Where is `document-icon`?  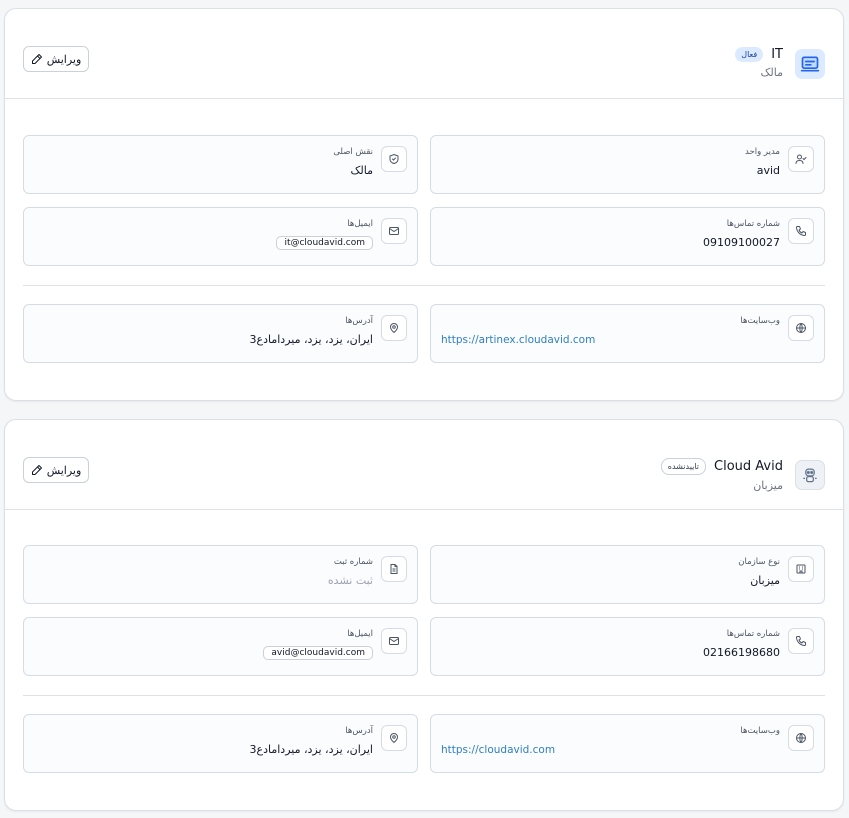 document-icon is located at coordinates (394, 569).